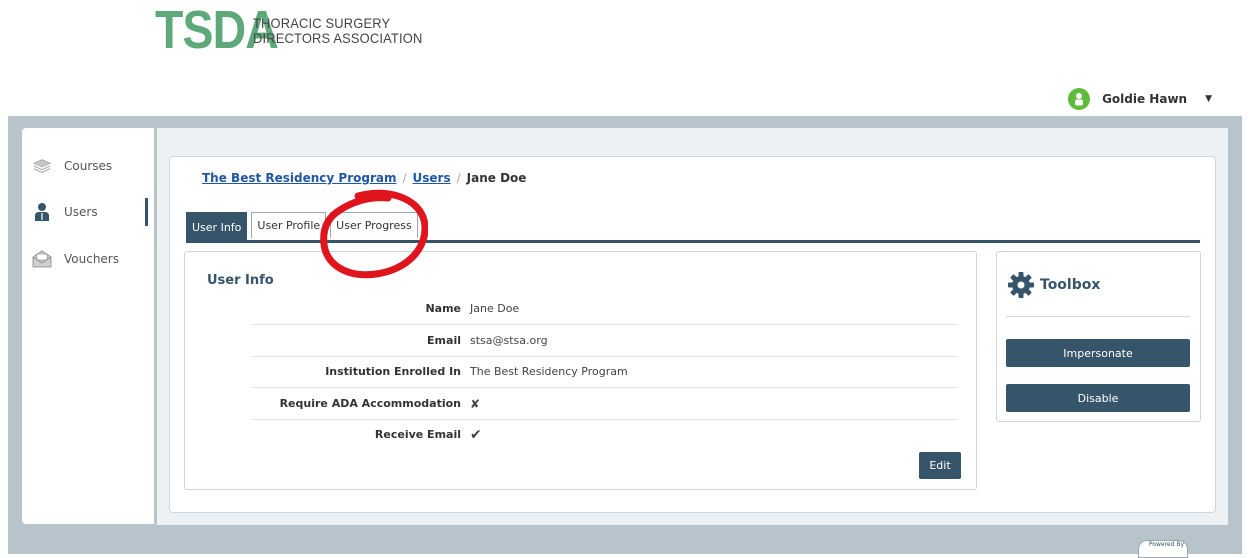  Describe the element at coordinates (299, 178) in the screenshot. I see `breadcrumb-program-link: The Best Residency Program` at that location.